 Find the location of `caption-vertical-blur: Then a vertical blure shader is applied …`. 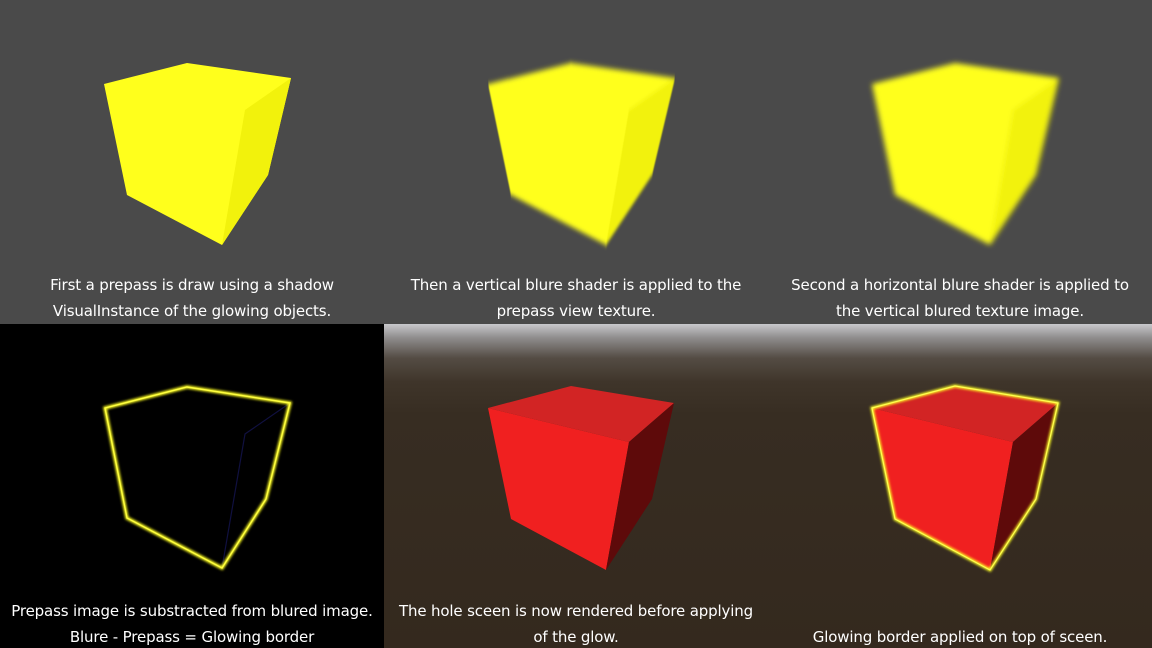

caption-vertical-blur: Then a vertical blure shader is applied … is located at coordinates (576, 298).